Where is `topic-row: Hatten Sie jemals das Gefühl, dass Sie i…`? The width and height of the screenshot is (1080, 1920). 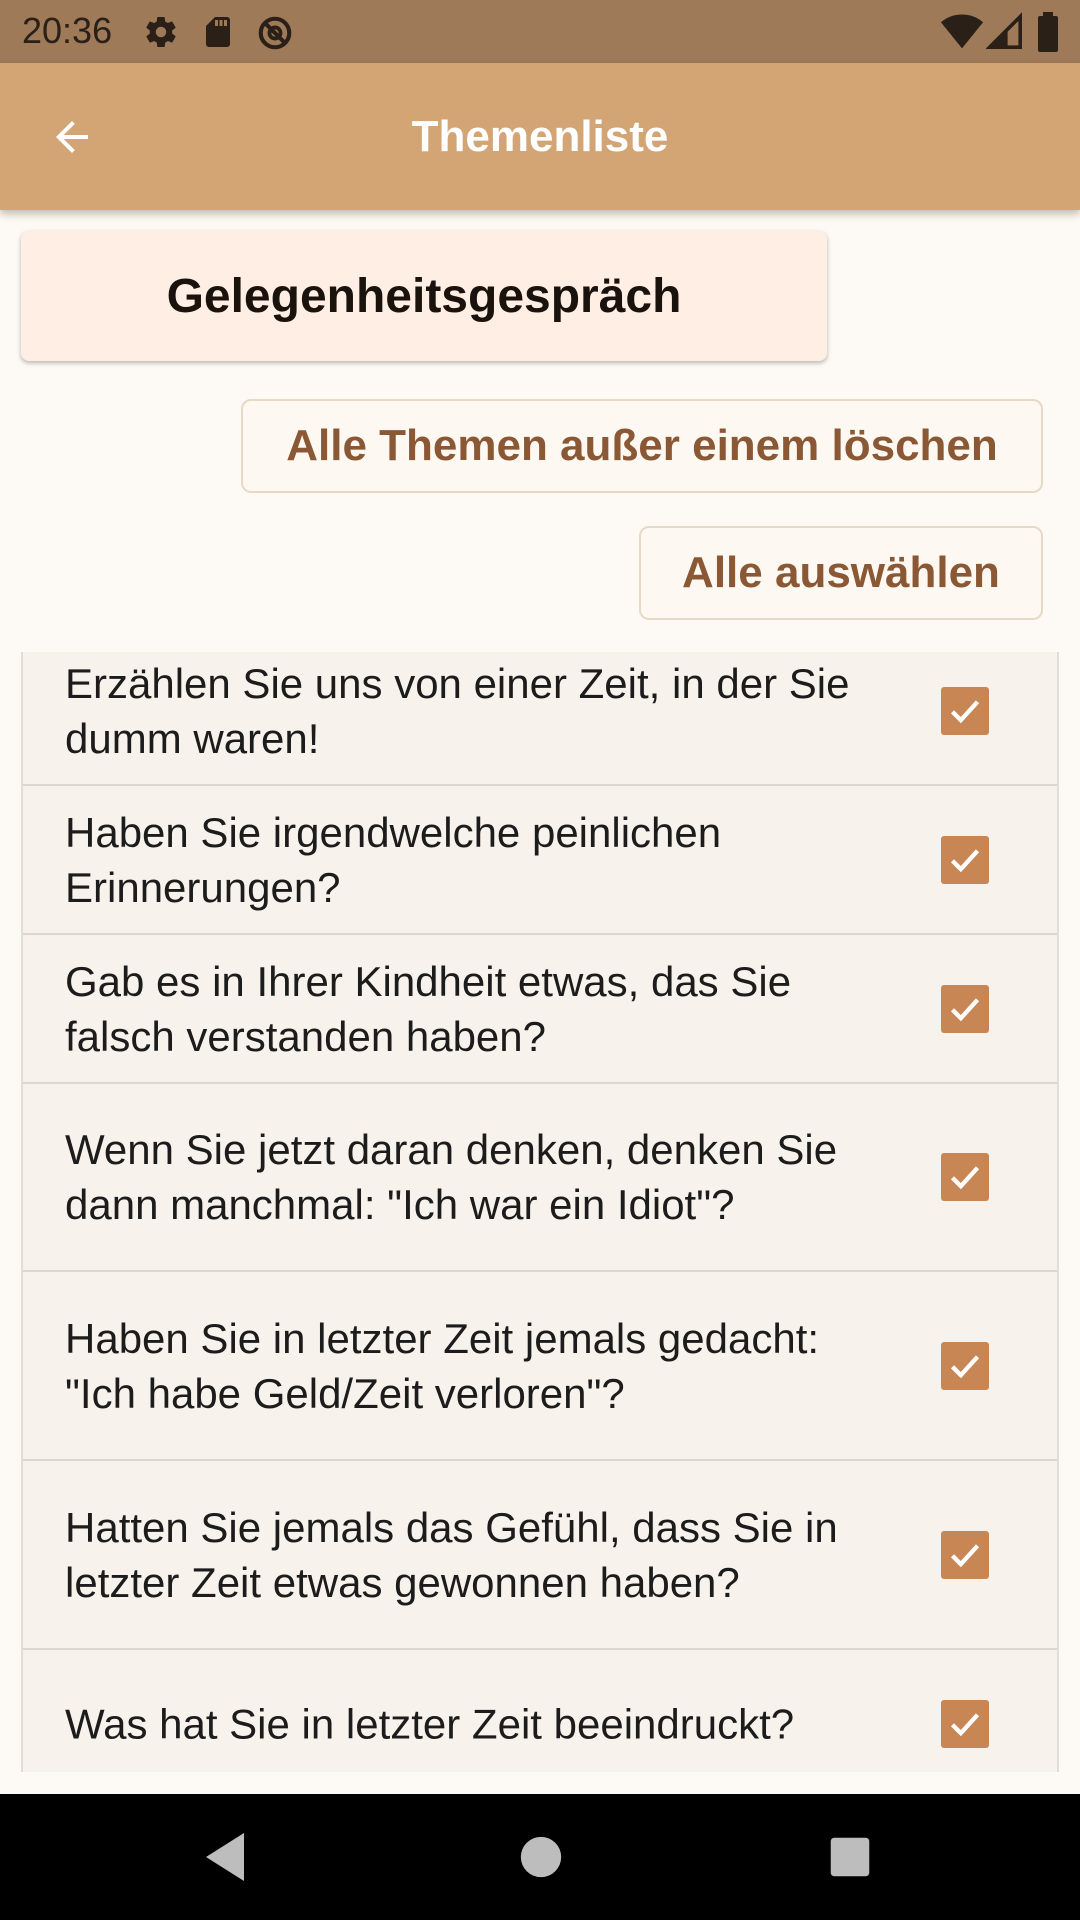
topic-row: Hatten Sie jemals das Gefühl, dass Sie i… is located at coordinates (540, 1555).